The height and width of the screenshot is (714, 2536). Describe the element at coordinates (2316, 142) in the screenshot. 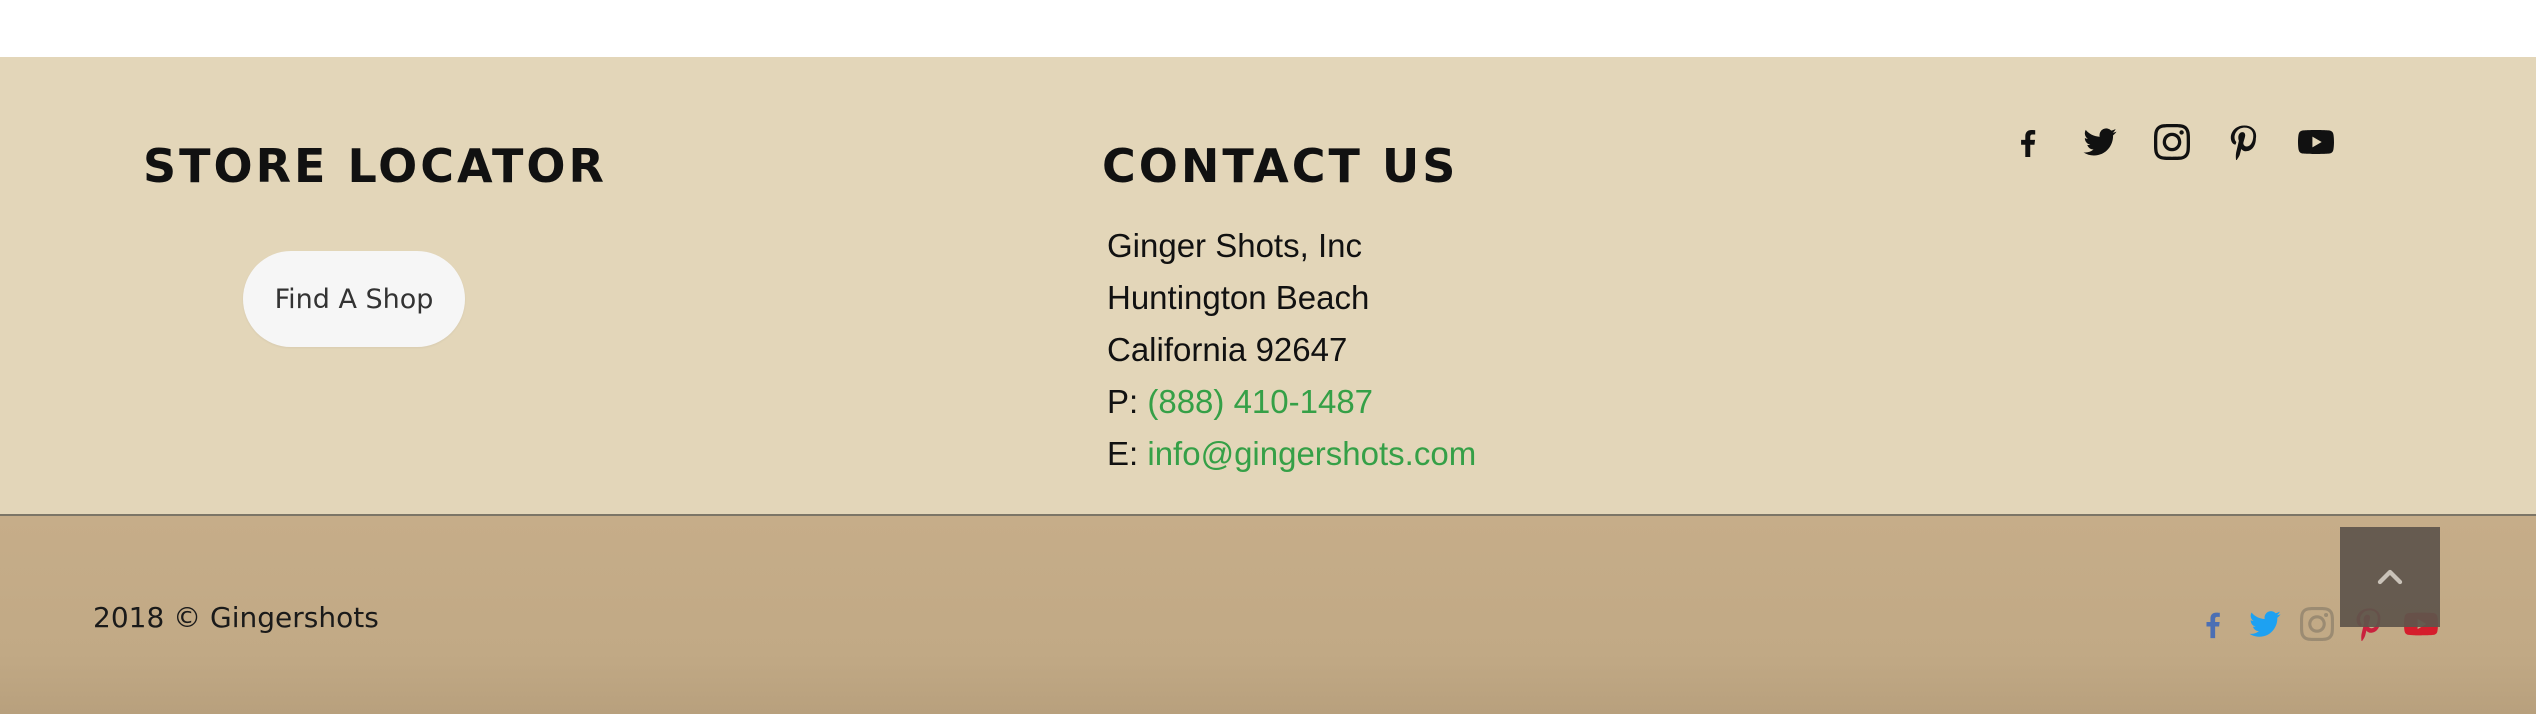

I see `youtube-icon` at that location.